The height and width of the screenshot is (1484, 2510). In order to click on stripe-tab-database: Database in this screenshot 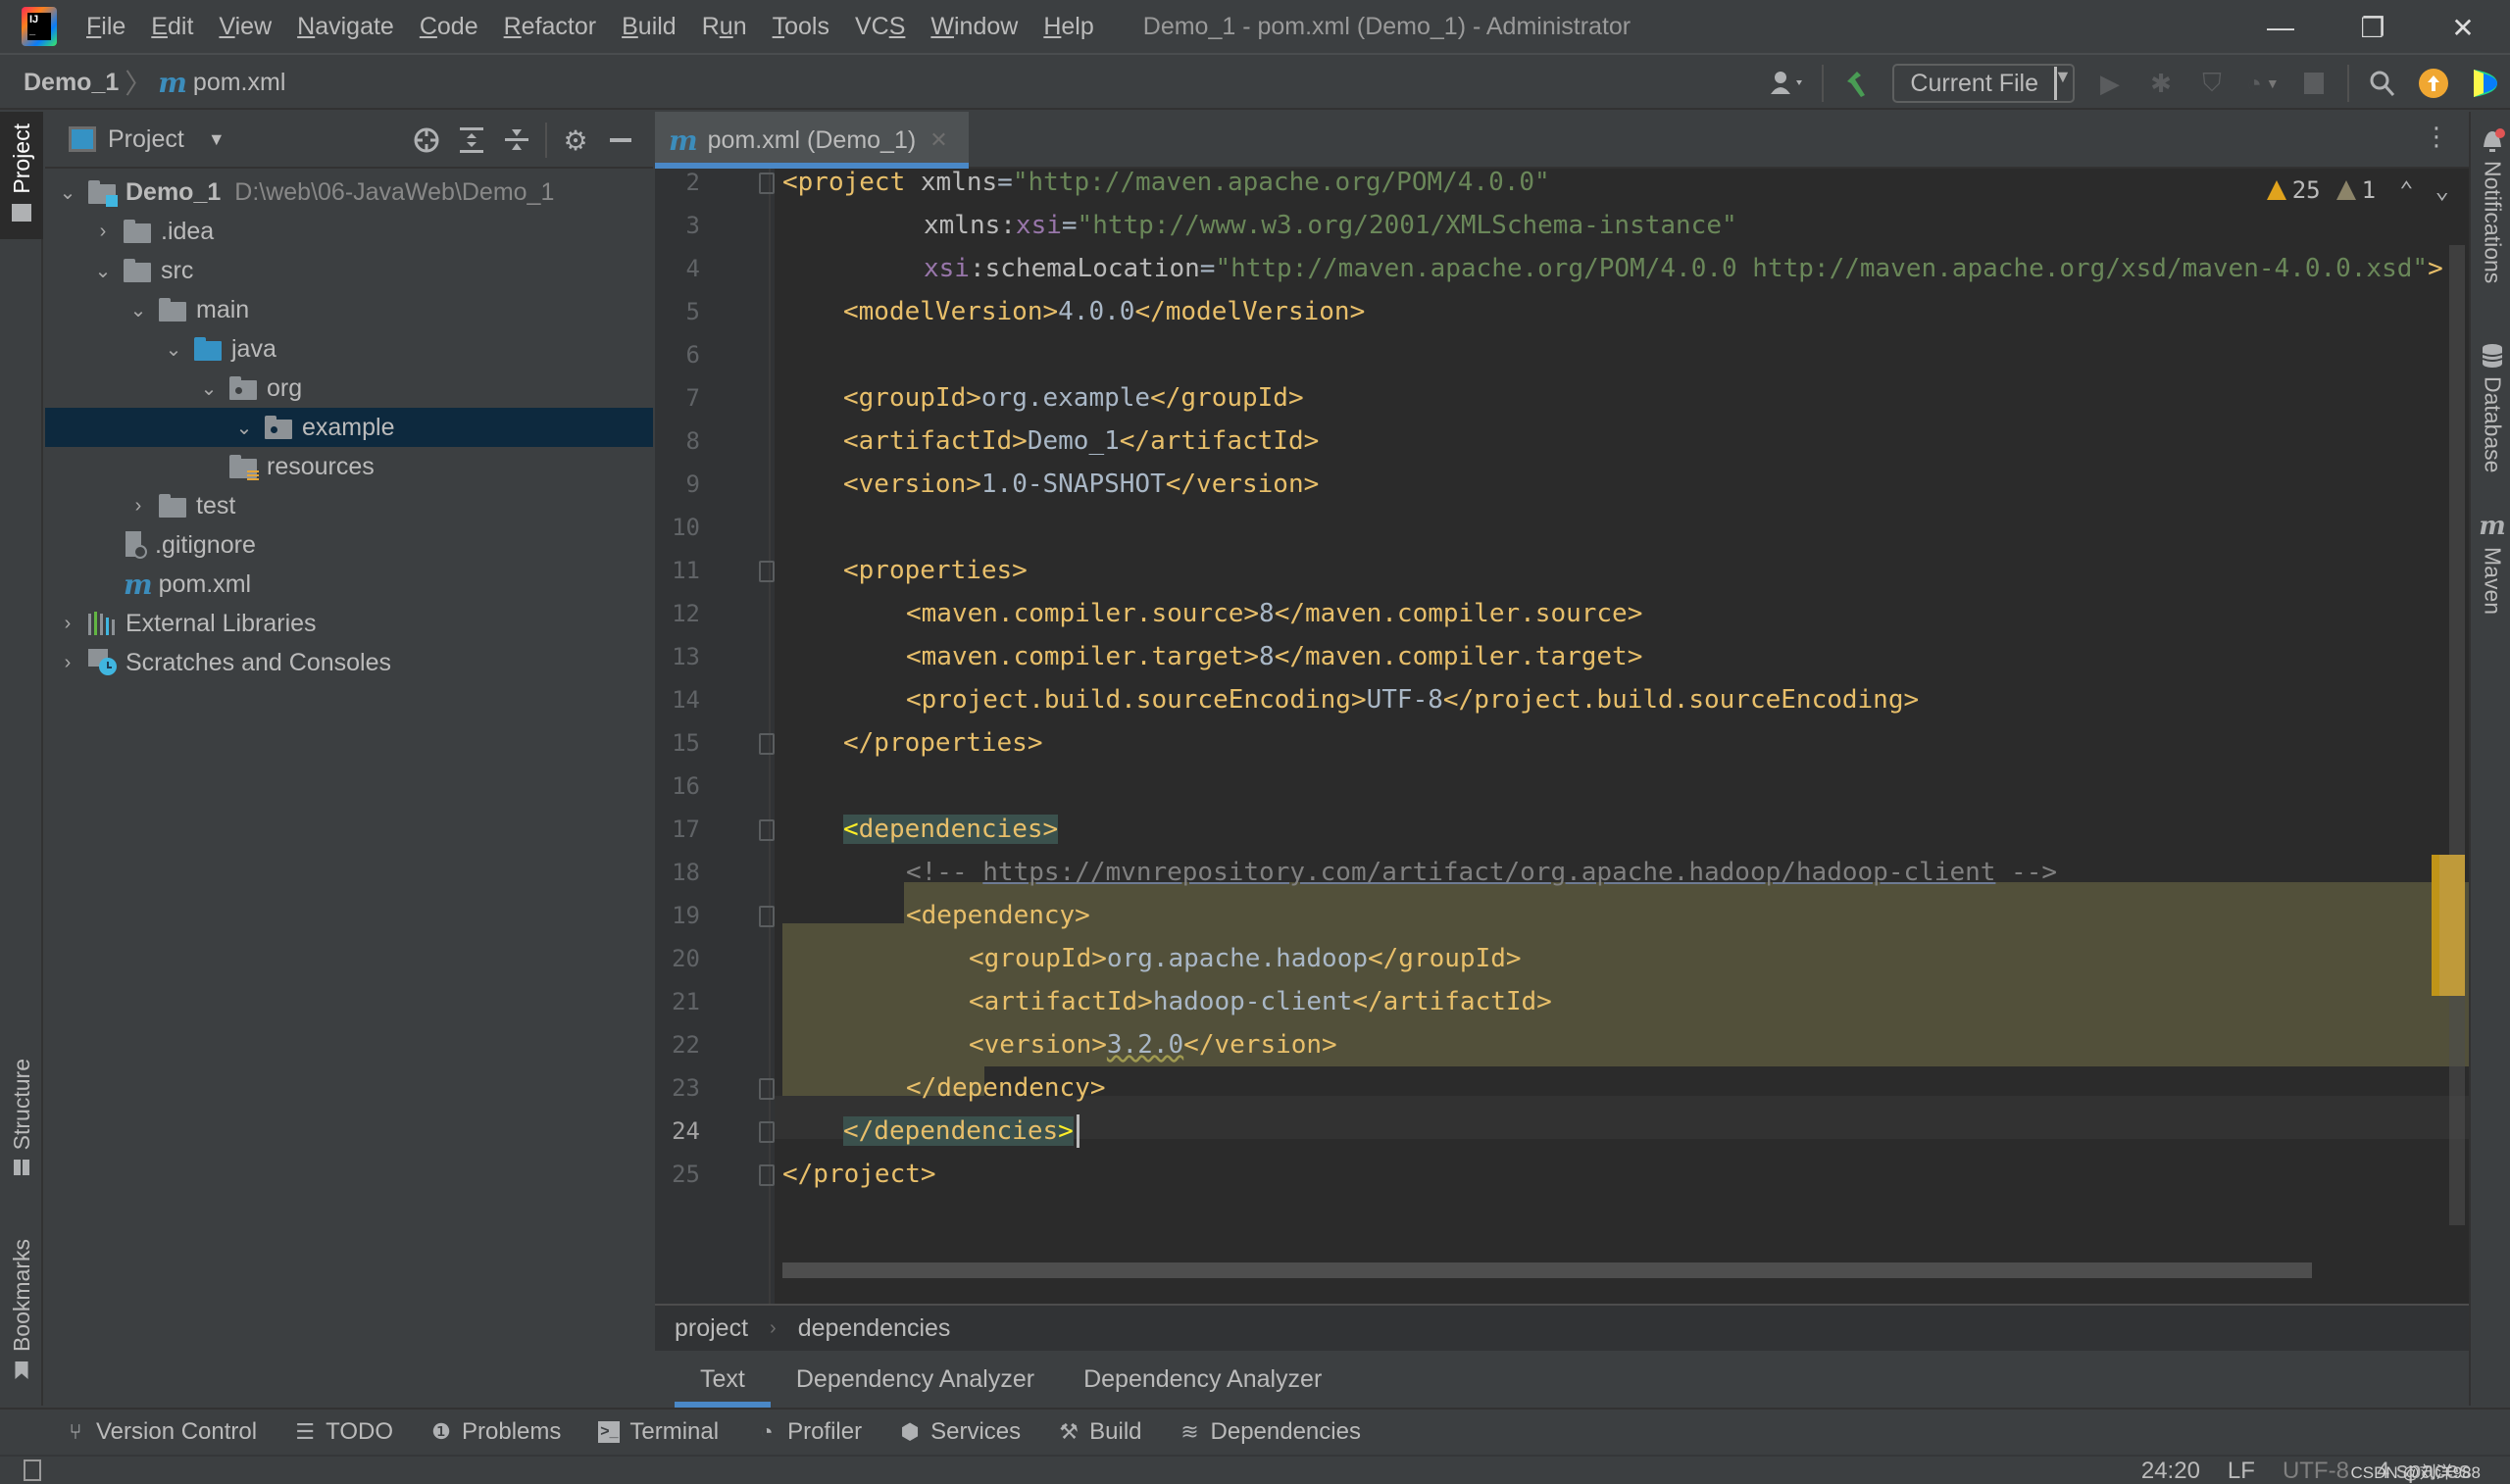, I will do `click(2490, 408)`.